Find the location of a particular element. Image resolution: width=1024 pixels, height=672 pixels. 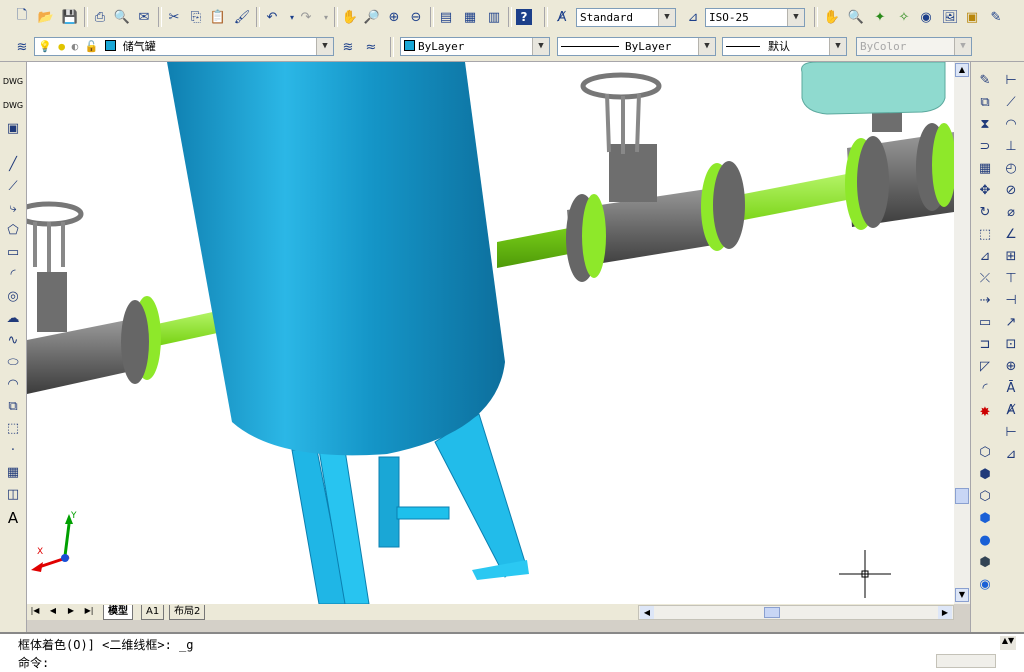

dwg-save-icon: DWG is located at coordinates (13, 106).